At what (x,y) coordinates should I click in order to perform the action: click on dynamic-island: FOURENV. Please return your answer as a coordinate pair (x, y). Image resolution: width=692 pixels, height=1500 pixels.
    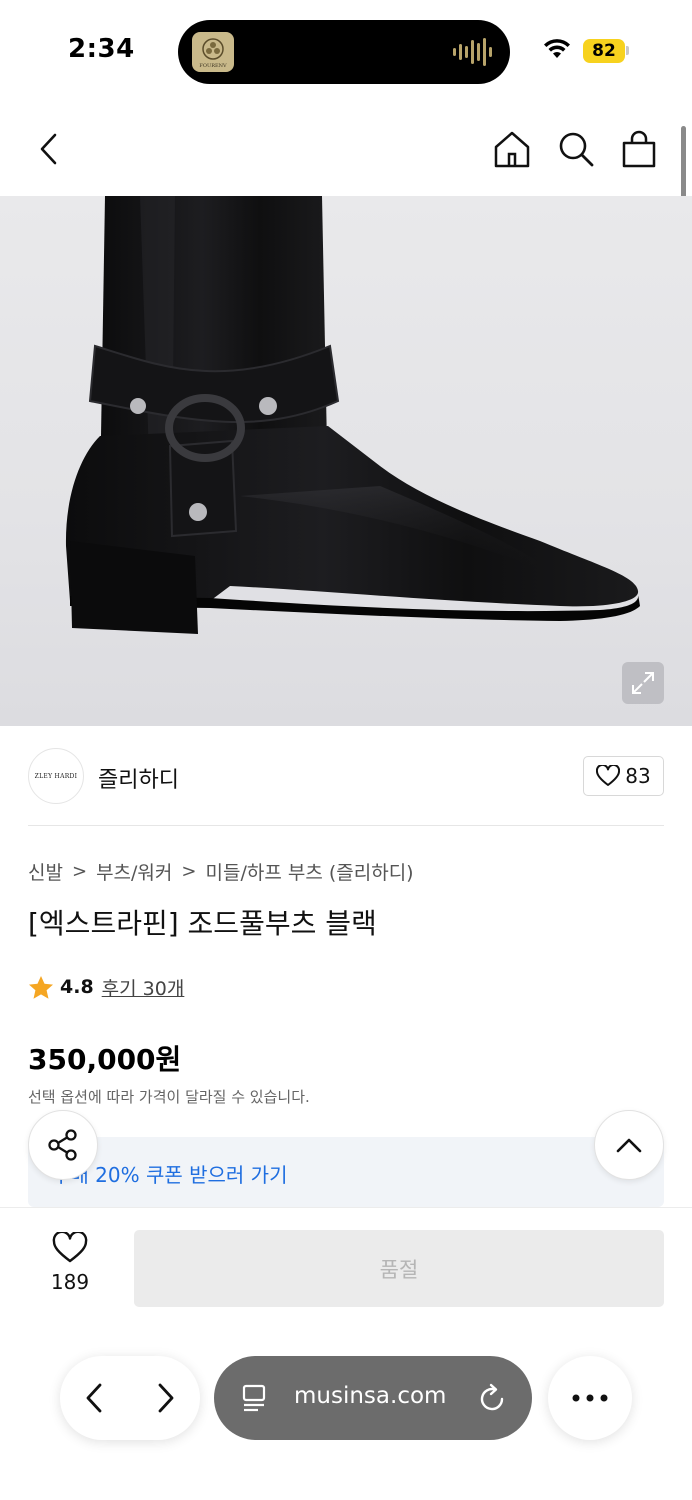
    Looking at the image, I should click on (344, 52).